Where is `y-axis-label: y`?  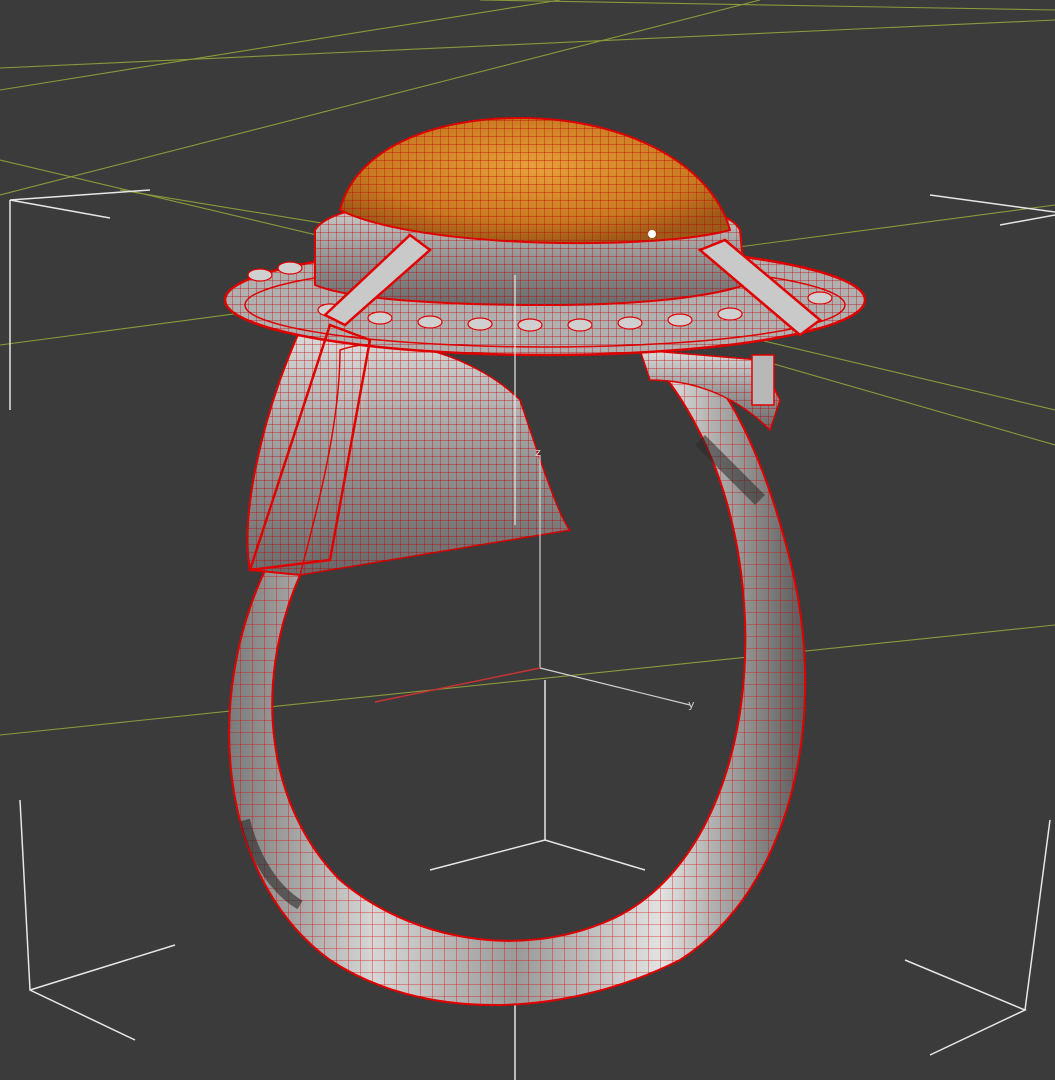
y-axis-label: y is located at coordinates (691, 704).